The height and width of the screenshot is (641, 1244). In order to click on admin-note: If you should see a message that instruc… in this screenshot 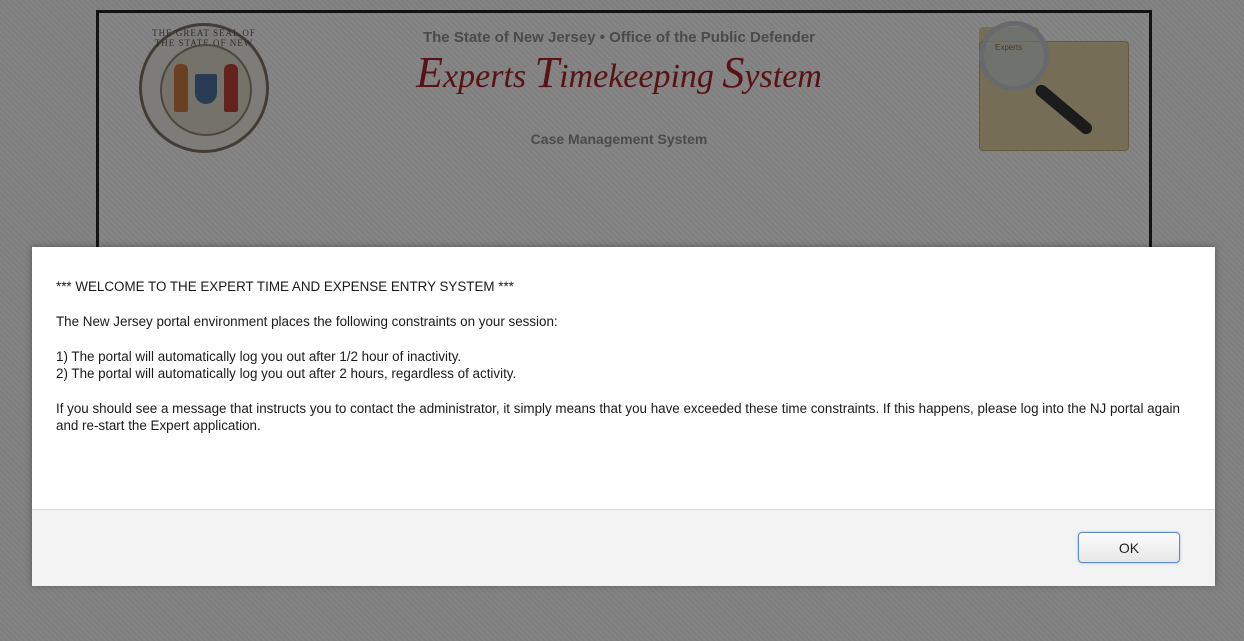, I will do `click(618, 417)`.